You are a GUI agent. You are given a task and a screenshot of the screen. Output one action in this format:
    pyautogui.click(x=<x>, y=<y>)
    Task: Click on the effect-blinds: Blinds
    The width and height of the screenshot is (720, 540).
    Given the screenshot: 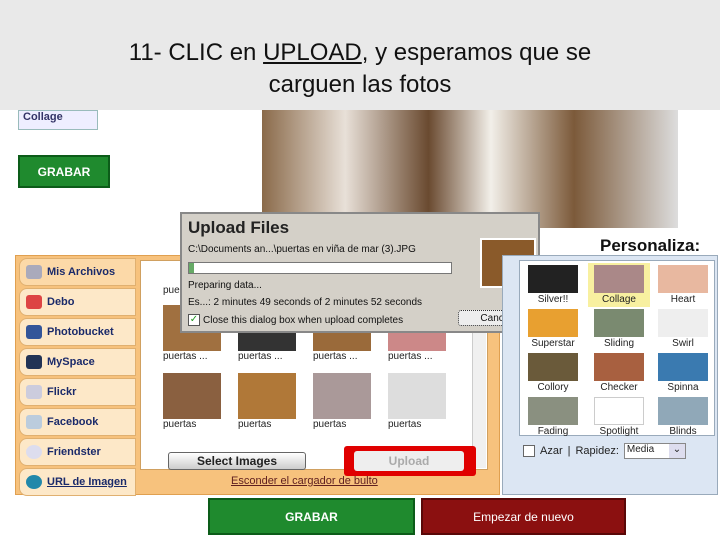 What is the action you would take?
    pyautogui.click(x=683, y=417)
    